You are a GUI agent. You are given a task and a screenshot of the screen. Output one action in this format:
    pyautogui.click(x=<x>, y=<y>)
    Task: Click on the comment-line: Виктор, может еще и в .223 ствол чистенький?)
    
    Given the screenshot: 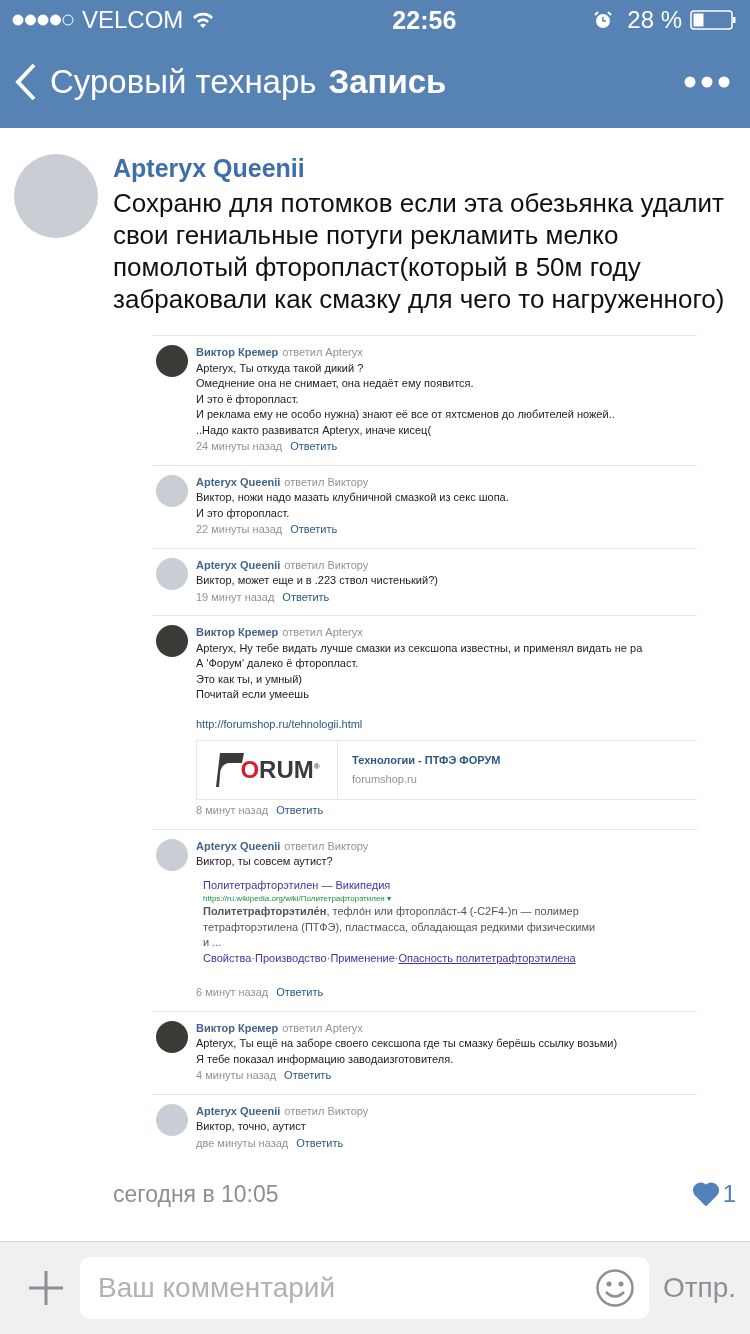 What is the action you would take?
    pyautogui.click(x=317, y=580)
    